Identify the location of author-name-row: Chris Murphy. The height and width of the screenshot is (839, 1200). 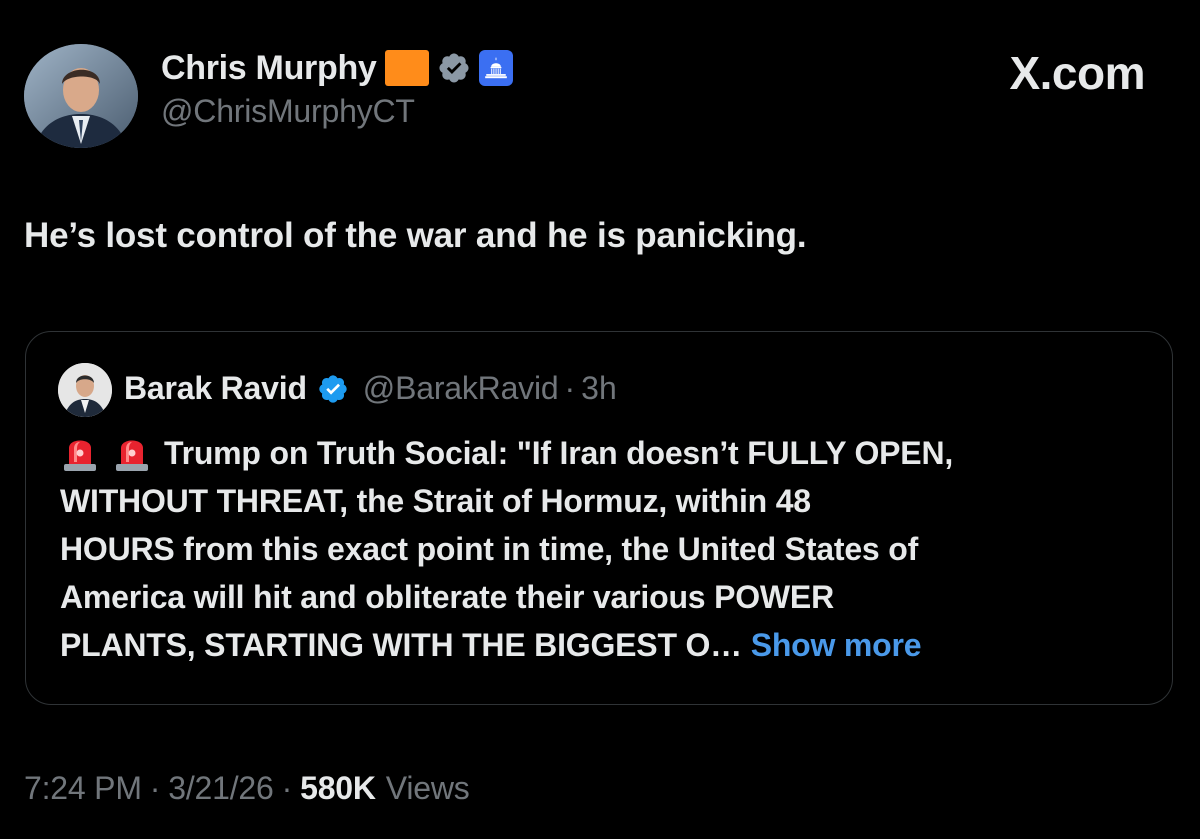
(337, 68).